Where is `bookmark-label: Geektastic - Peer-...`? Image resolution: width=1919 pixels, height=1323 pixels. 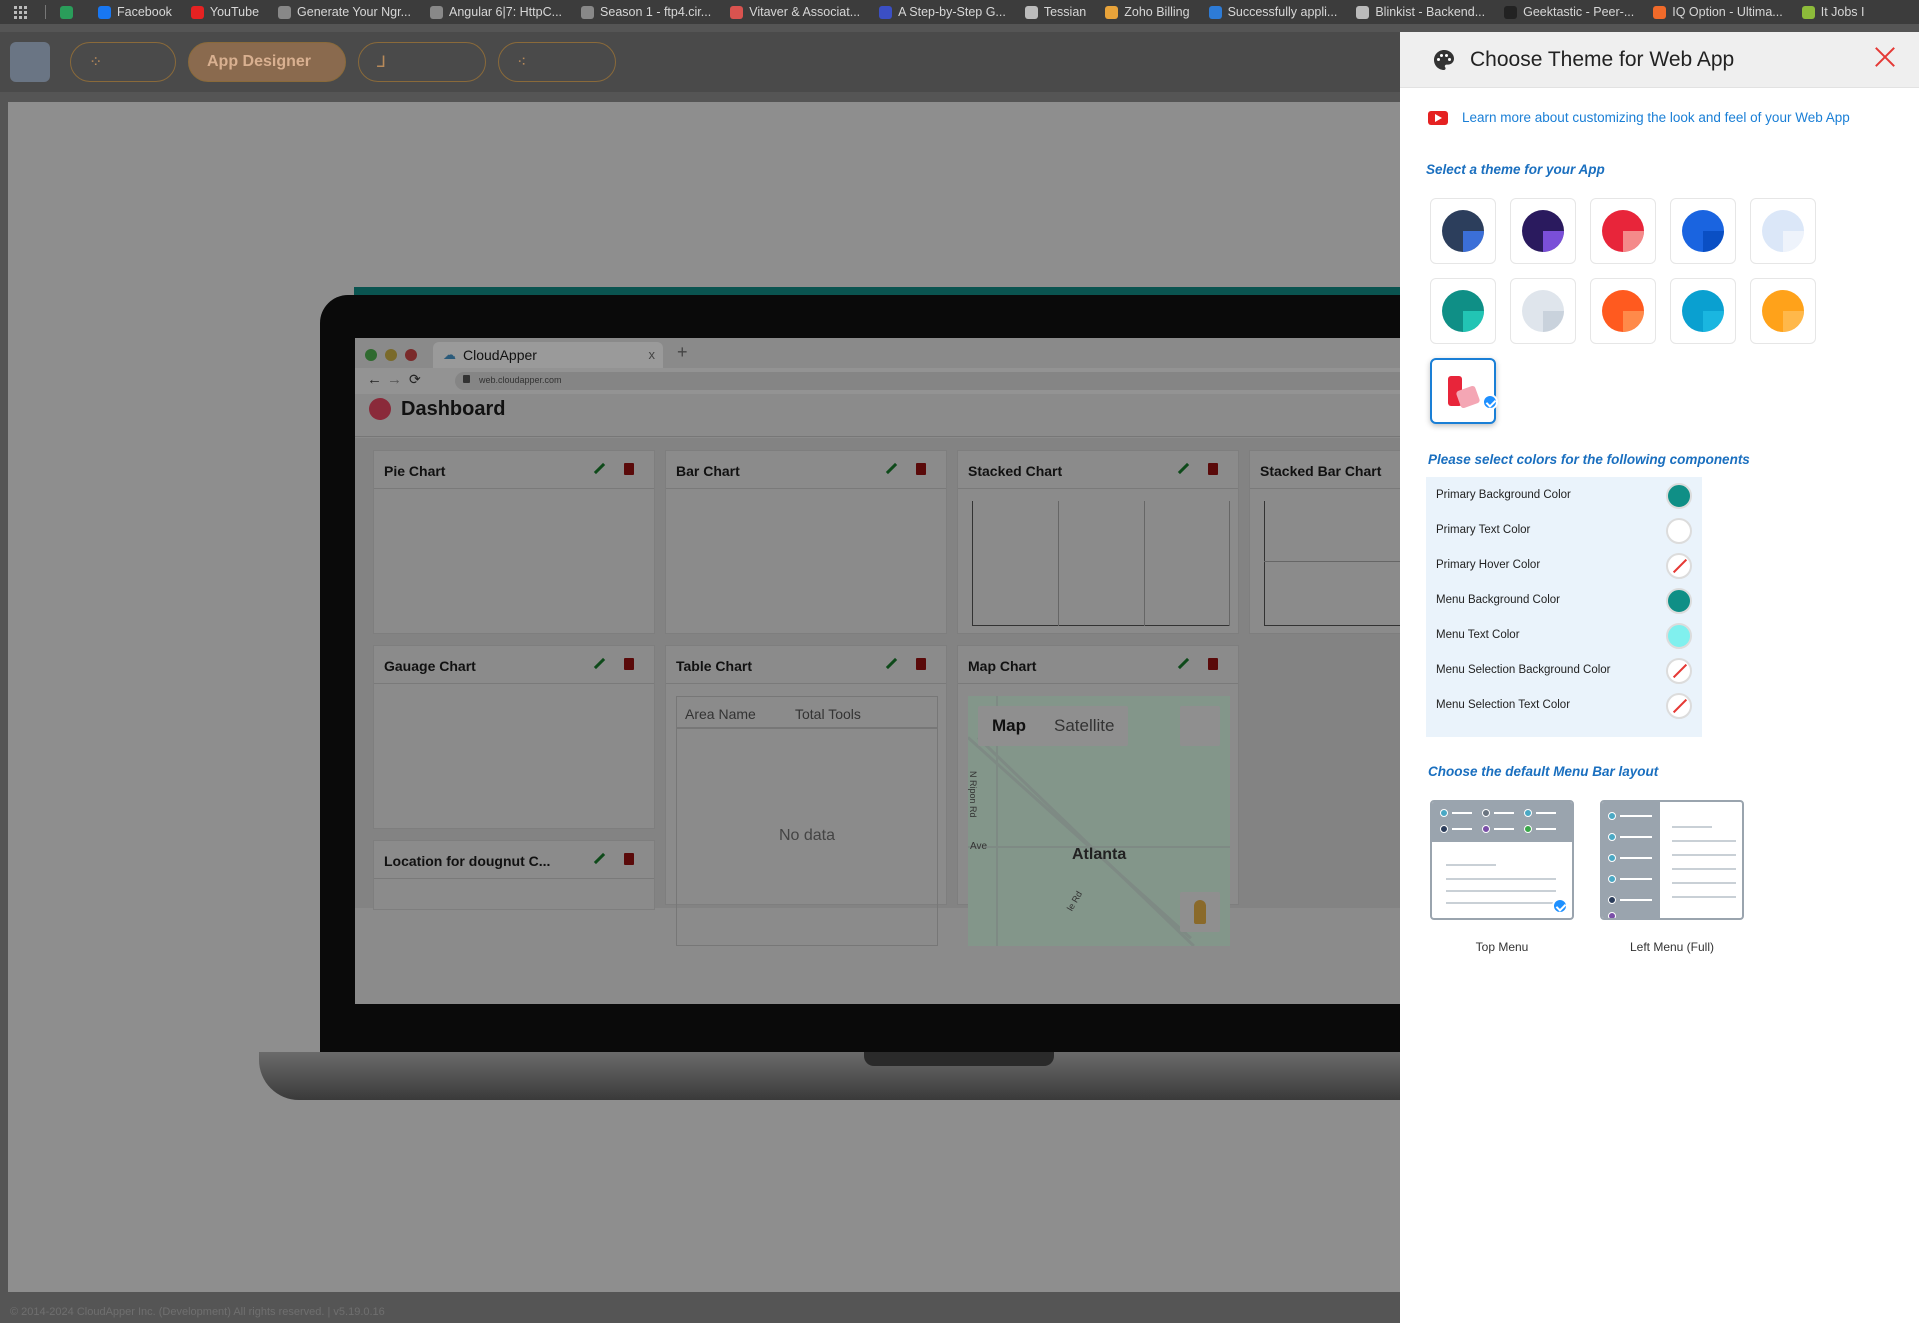
bookmark-label: Geektastic - Peer-... is located at coordinates (1579, 12).